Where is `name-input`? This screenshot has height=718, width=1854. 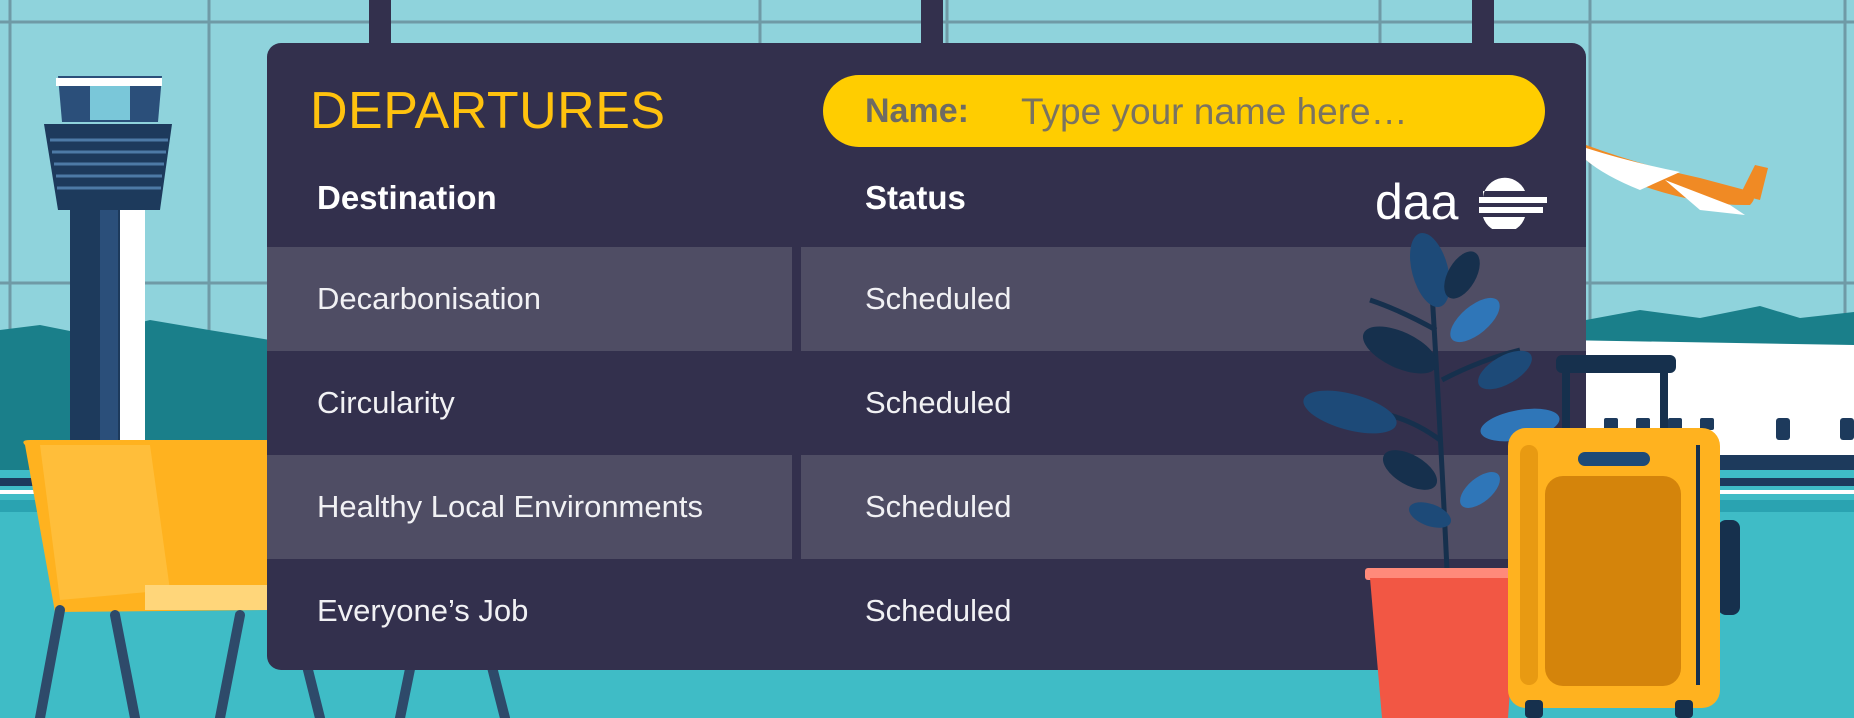 name-input is located at coordinates (1266, 112).